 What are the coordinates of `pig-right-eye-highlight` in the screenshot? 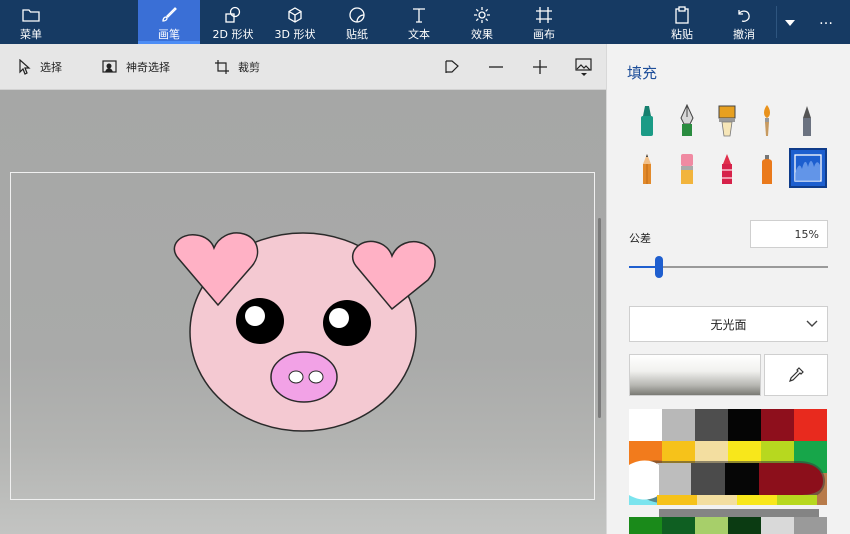 It's located at (339, 318).